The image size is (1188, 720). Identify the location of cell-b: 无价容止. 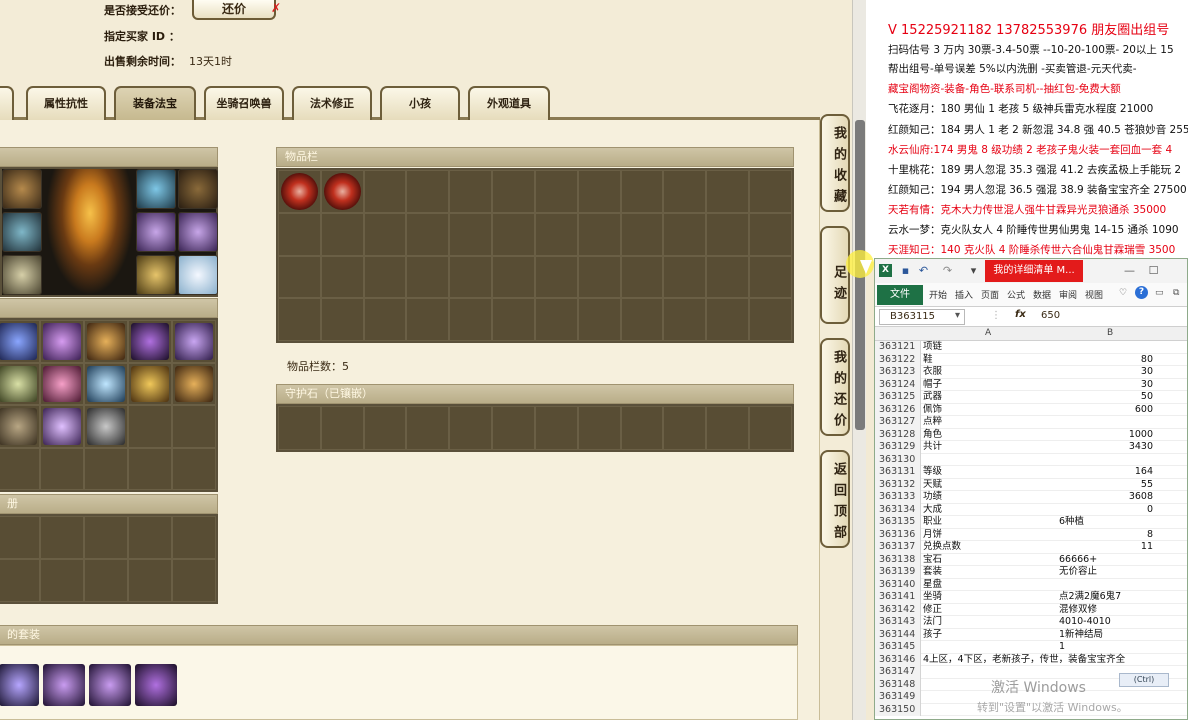
(1106, 572).